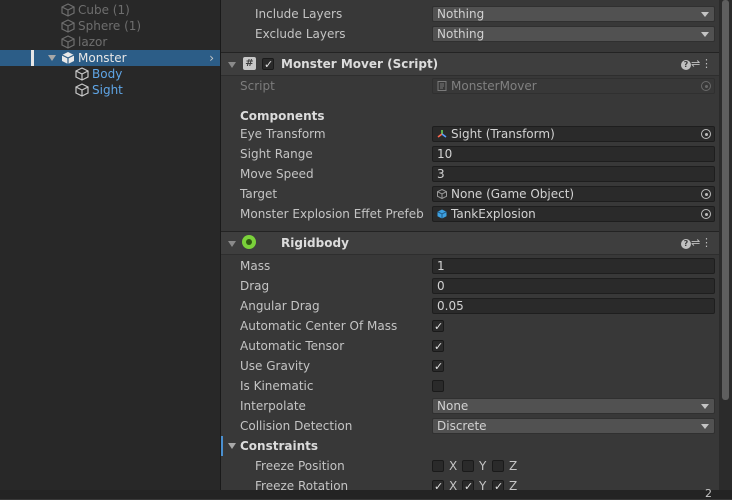  I want to click on is-kinematic-row: Is Kinematic, so click(470, 386).